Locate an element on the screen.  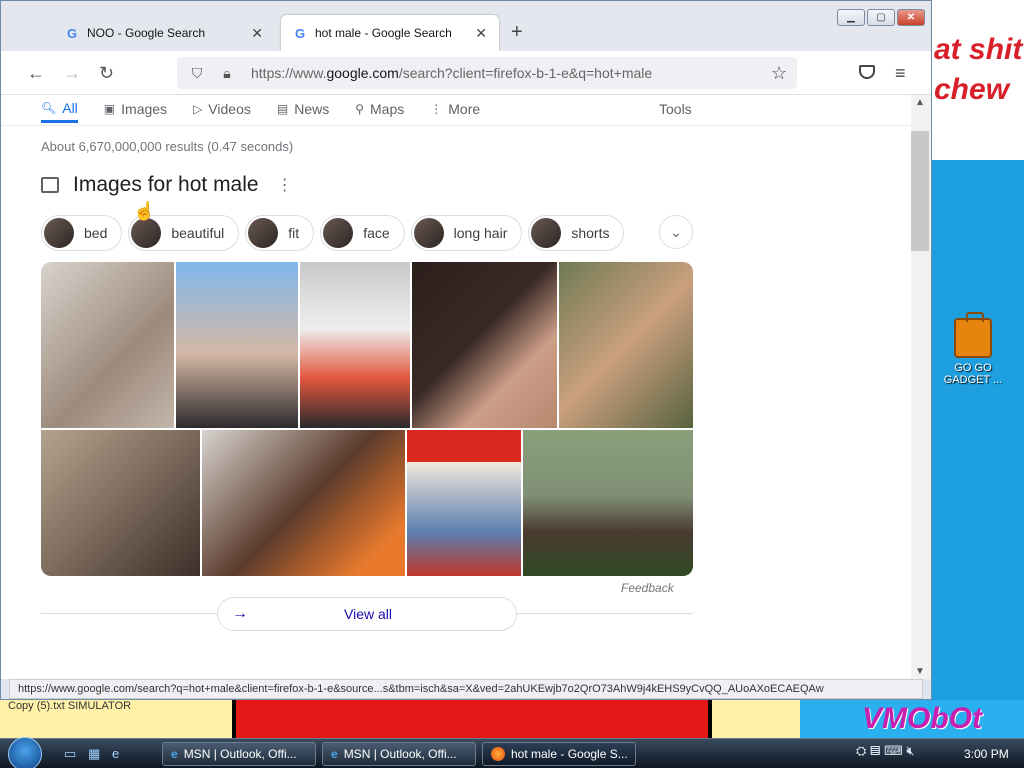
chip-shorts: shorts is located at coordinates (576, 233).